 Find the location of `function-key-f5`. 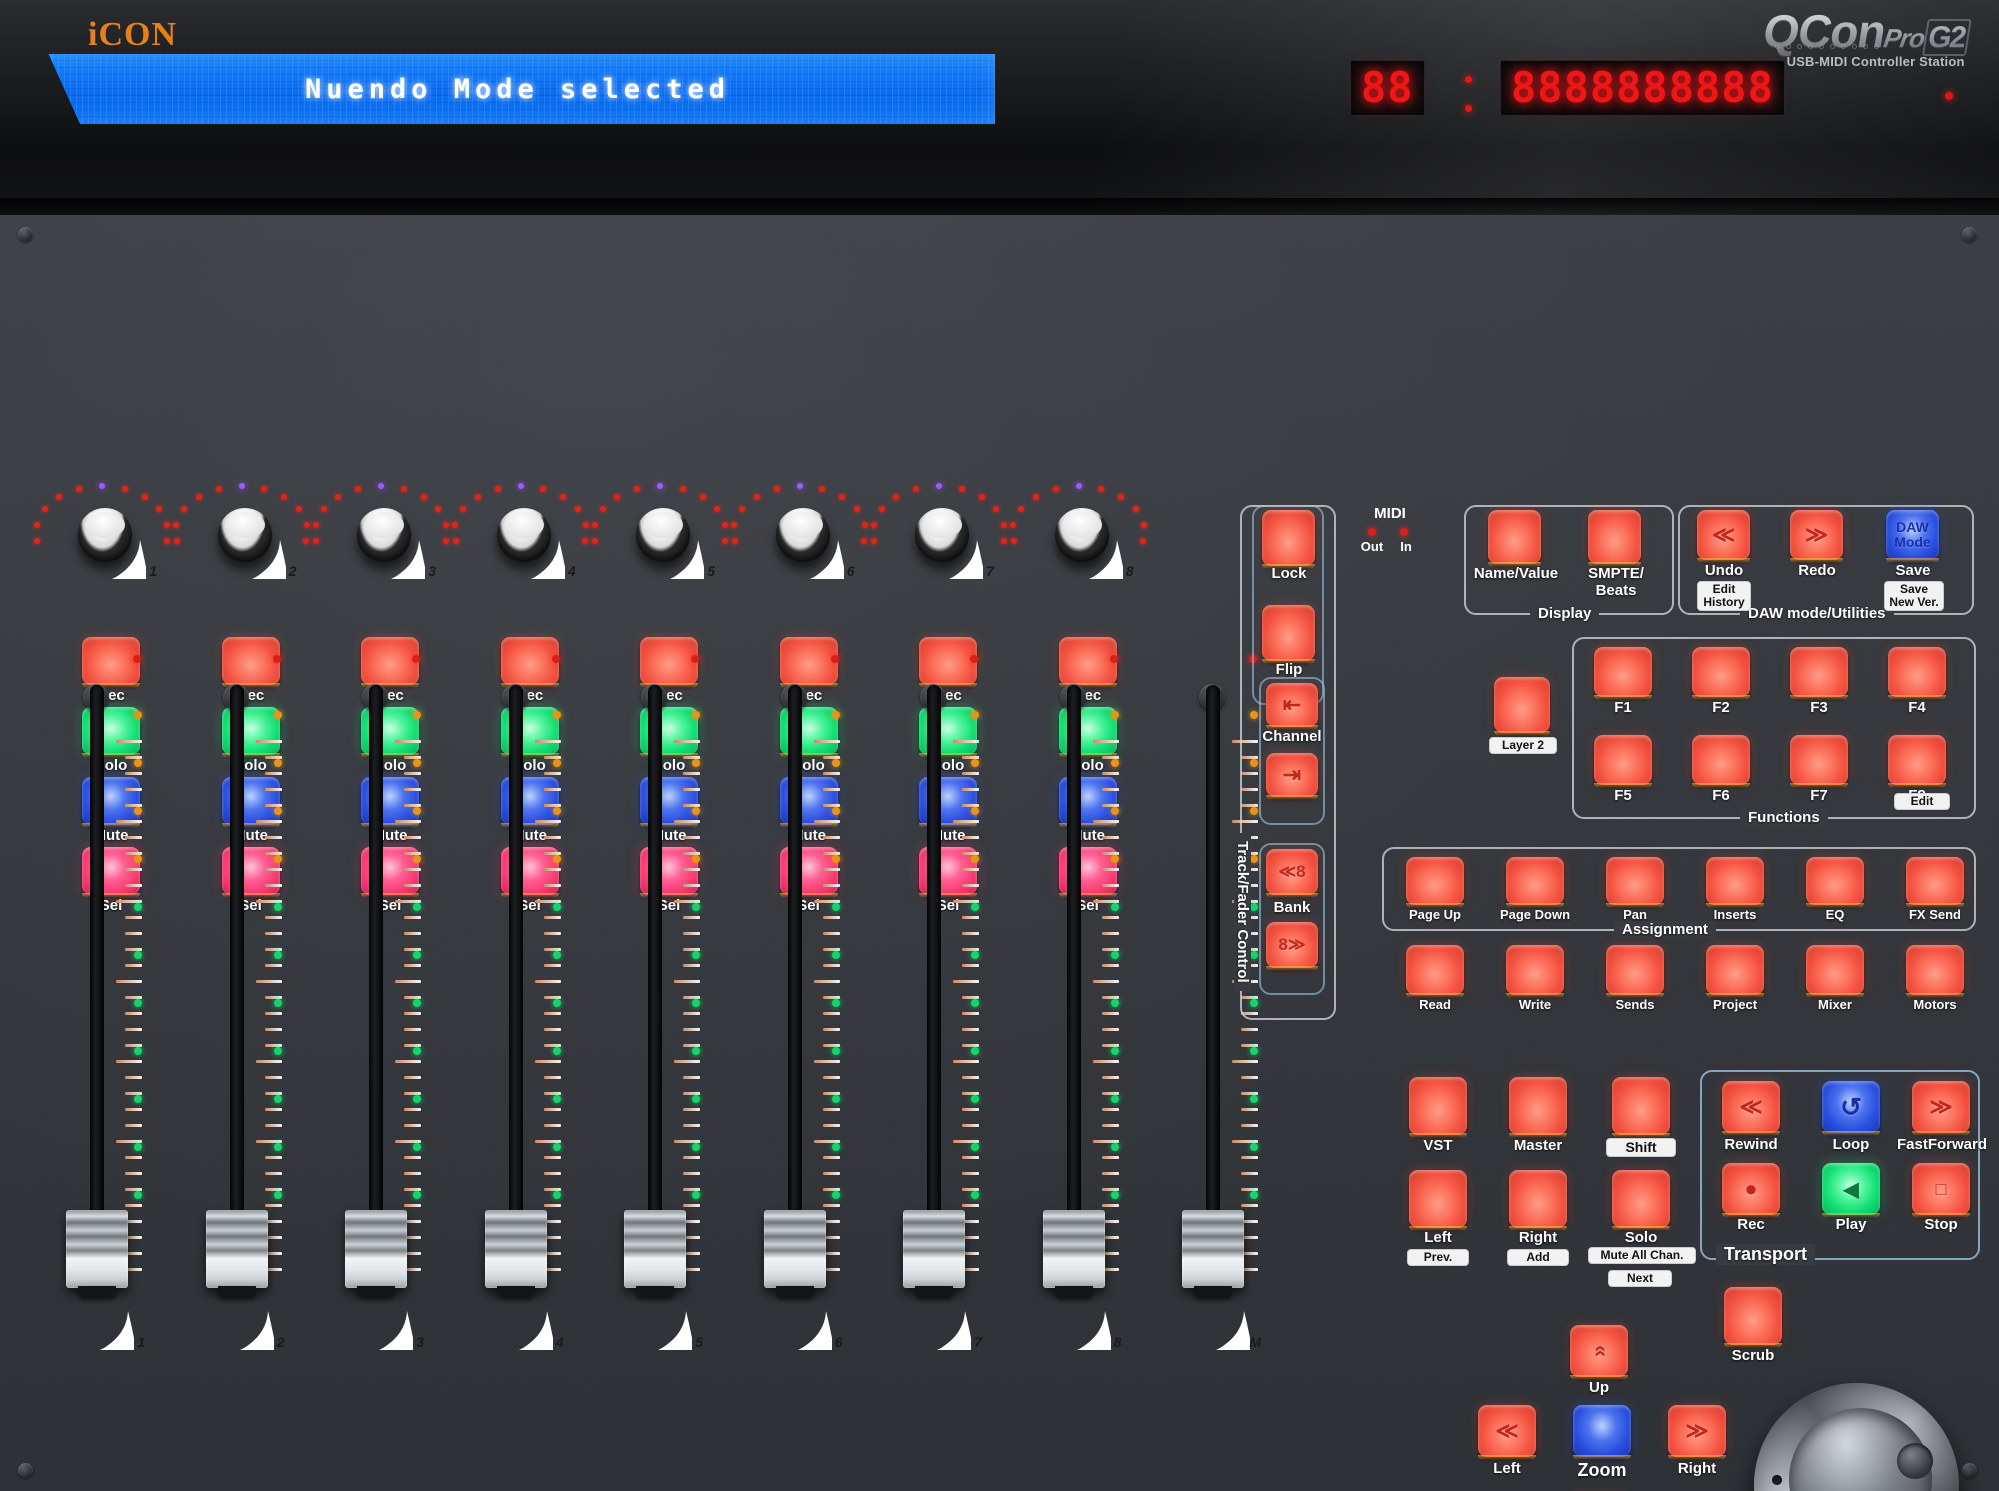

function-key-f5 is located at coordinates (1623, 761).